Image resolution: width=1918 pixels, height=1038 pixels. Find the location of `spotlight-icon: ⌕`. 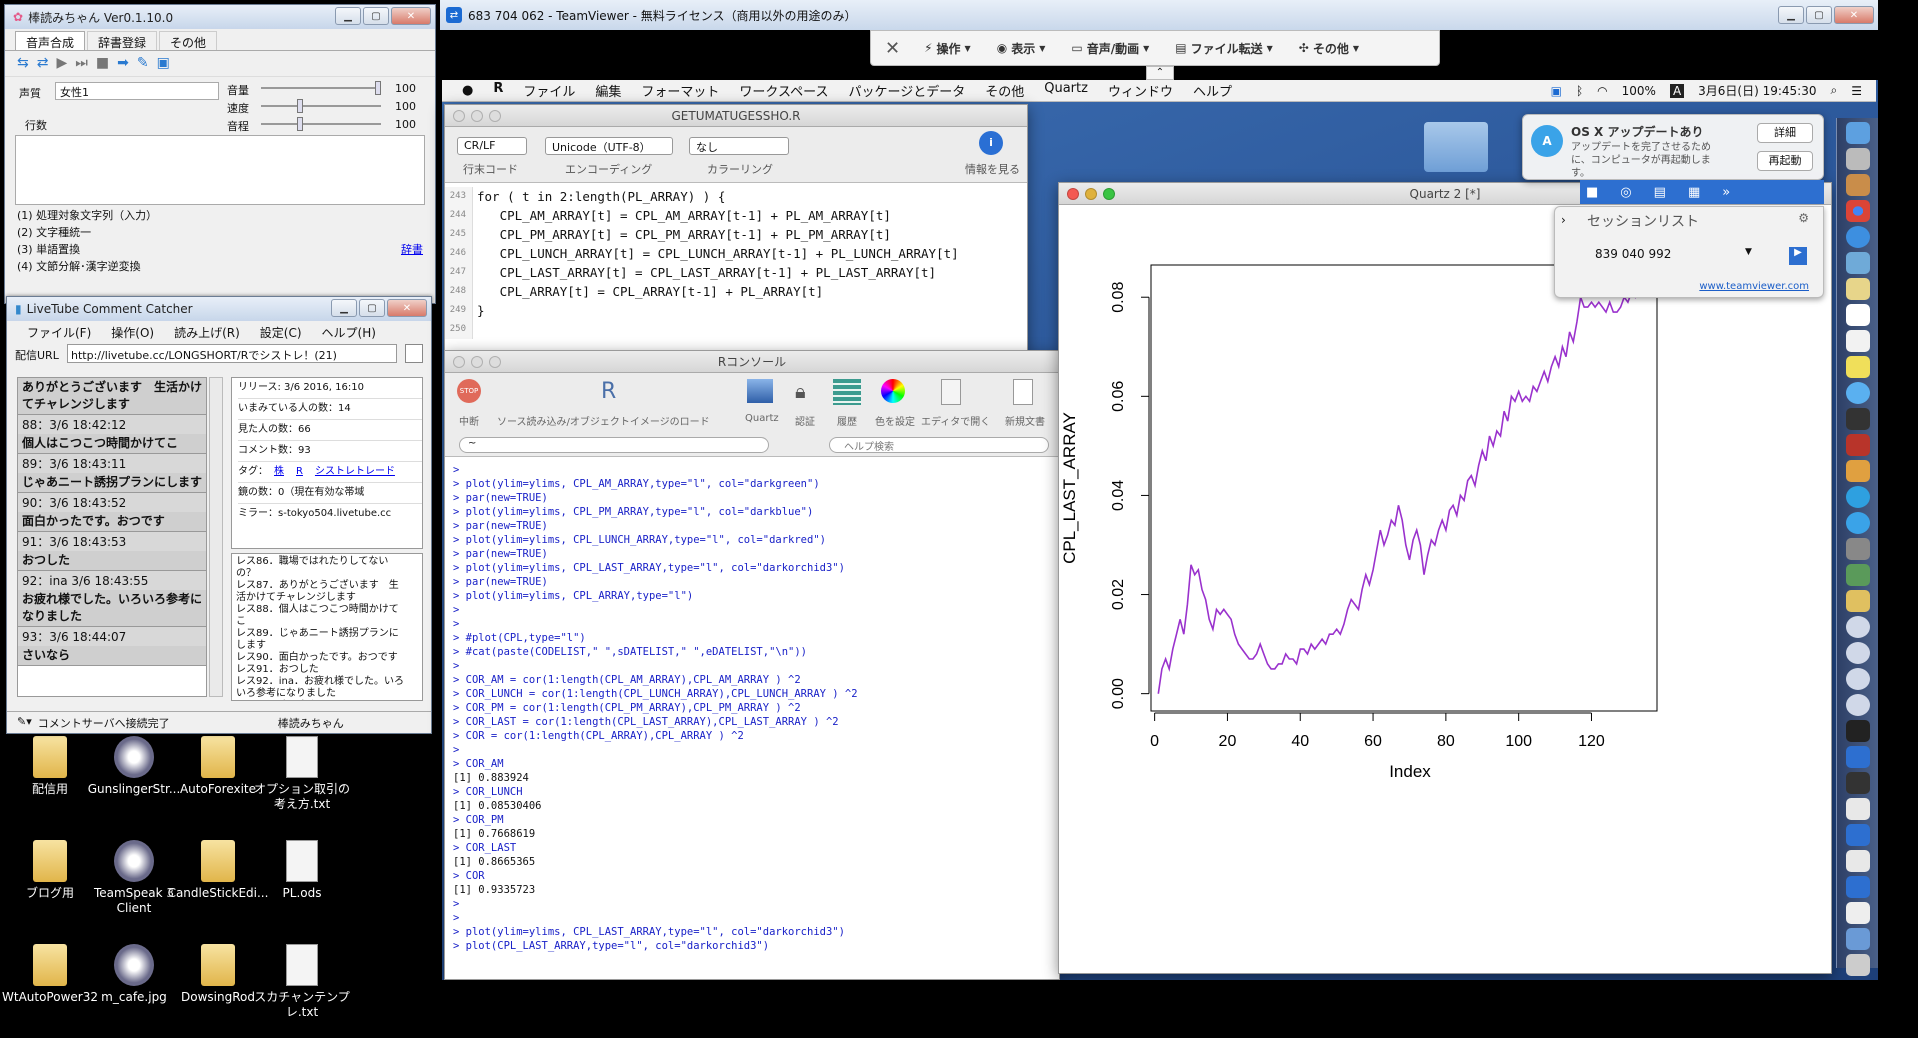

spotlight-icon: ⌕ is located at coordinates (1834, 90).